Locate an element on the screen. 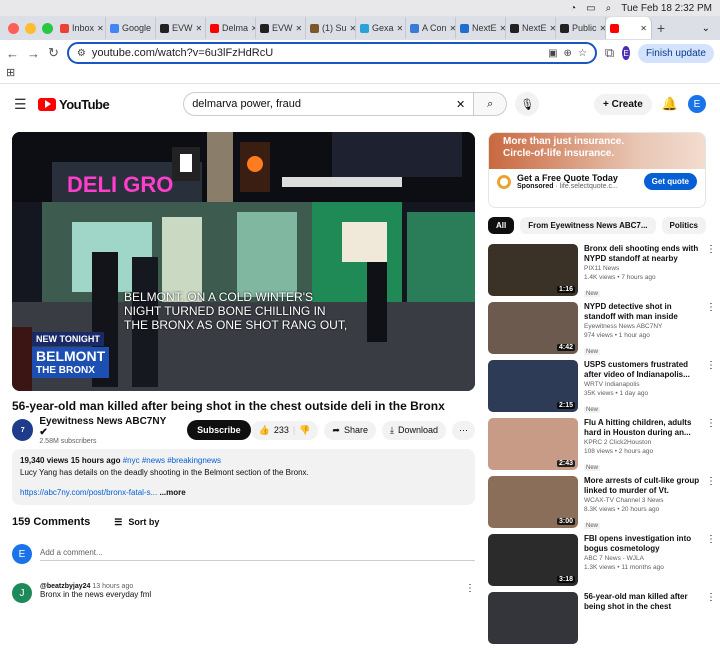  commenter-name: @beatzbyjay24 13 hours ago is located at coordinates (95, 586).